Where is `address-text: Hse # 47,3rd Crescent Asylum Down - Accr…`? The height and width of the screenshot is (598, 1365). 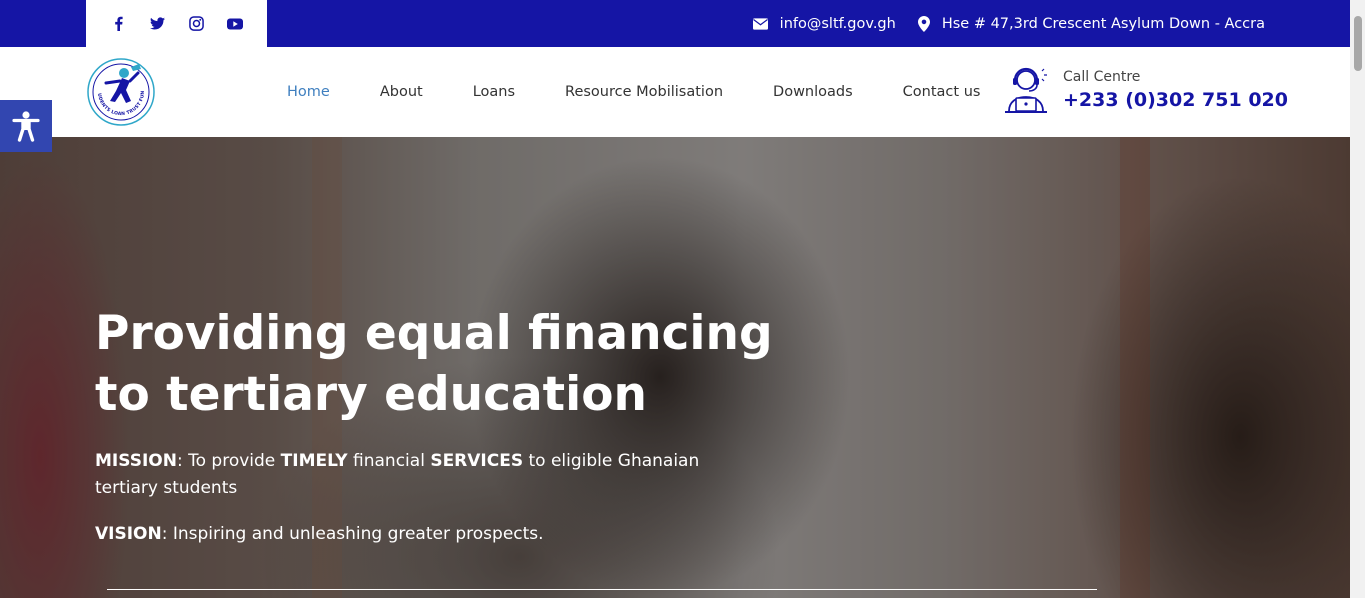 address-text: Hse # 47,3rd Crescent Asylum Down - Accr… is located at coordinates (1103, 23).